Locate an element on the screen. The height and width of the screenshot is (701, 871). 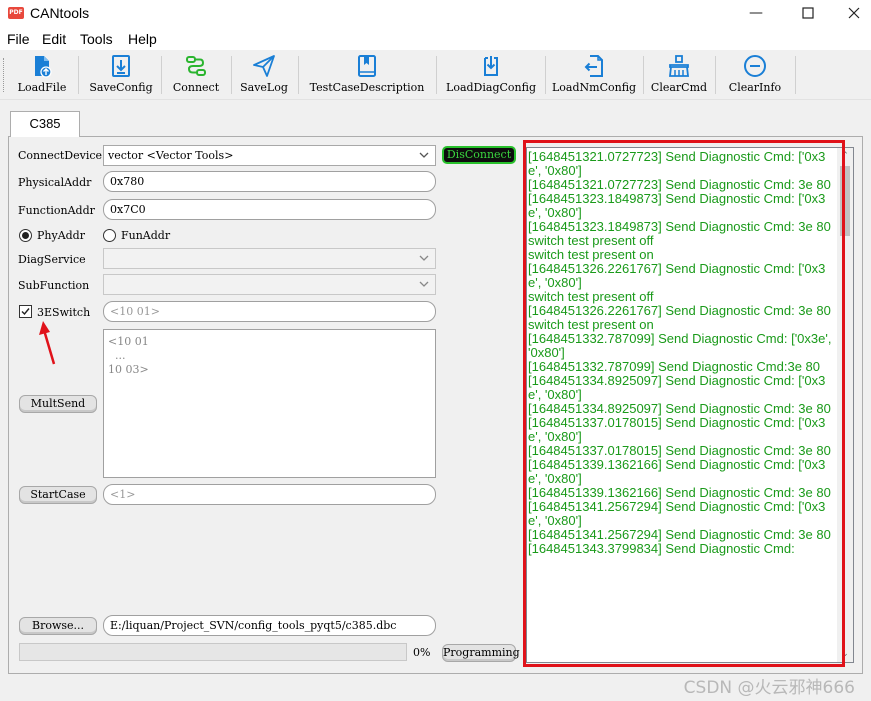
fun-addr-radio-label: FunAddr is located at coordinates (146, 235).